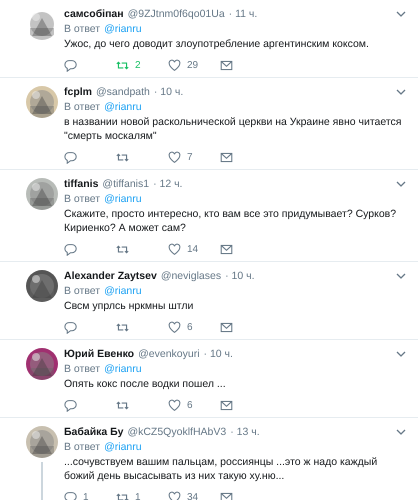 The image size is (418, 500). Describe the element at coordinates (243, 14) in the screenshot. I see `tweet-time: · 11 ч.` at that location.